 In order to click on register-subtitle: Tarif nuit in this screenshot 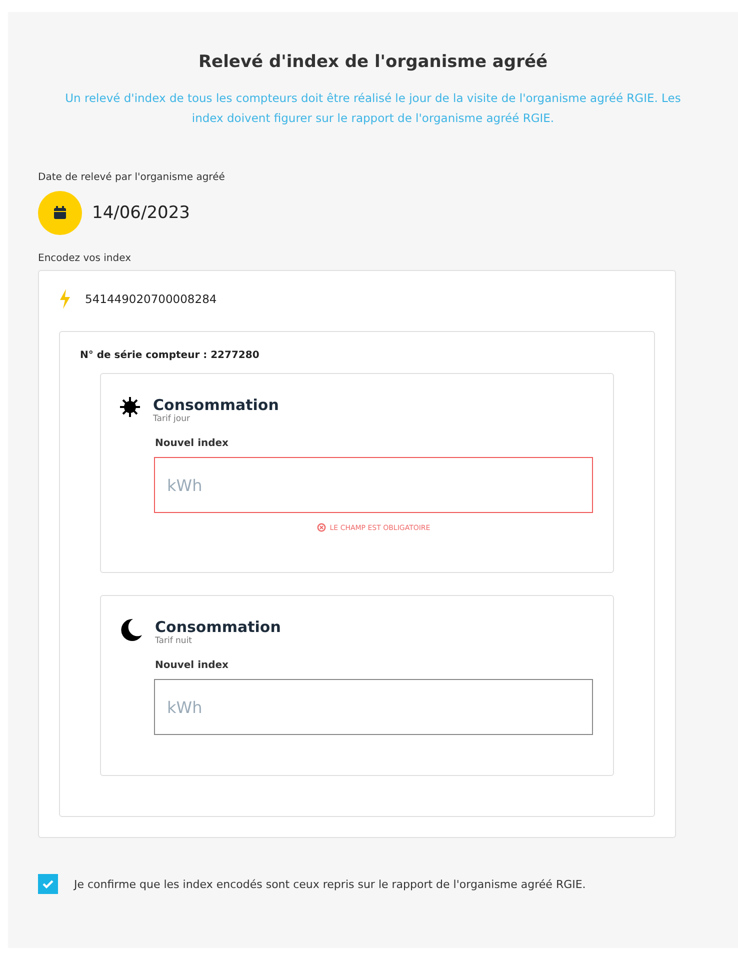, I will do `click(174, 641)`.